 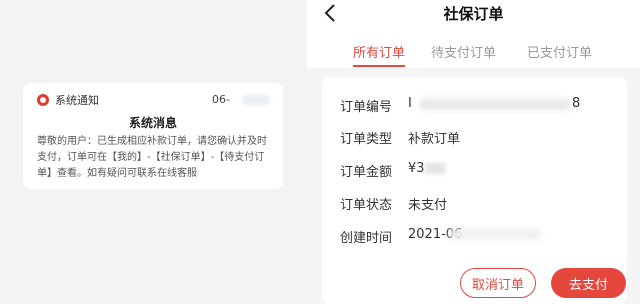 What do you see at coordinates (366, 172) in the screenshot?
I see `order-amount-label: 订单金额` at bounding box center [366, 172].